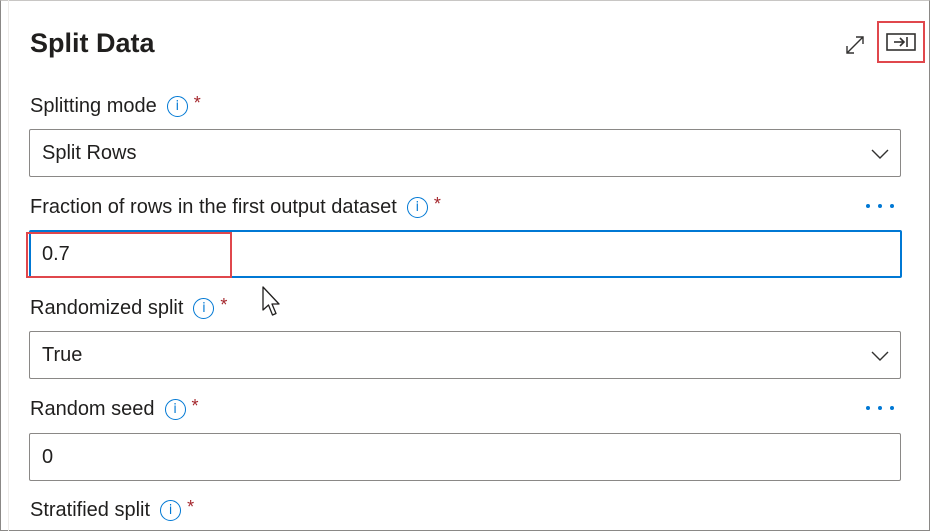 The image size is (930, 531). What do you see at coordinates (107, 308) in the screenshot?
I see `randomized-split-label: Randomized split` at bounding box center [107, 308].